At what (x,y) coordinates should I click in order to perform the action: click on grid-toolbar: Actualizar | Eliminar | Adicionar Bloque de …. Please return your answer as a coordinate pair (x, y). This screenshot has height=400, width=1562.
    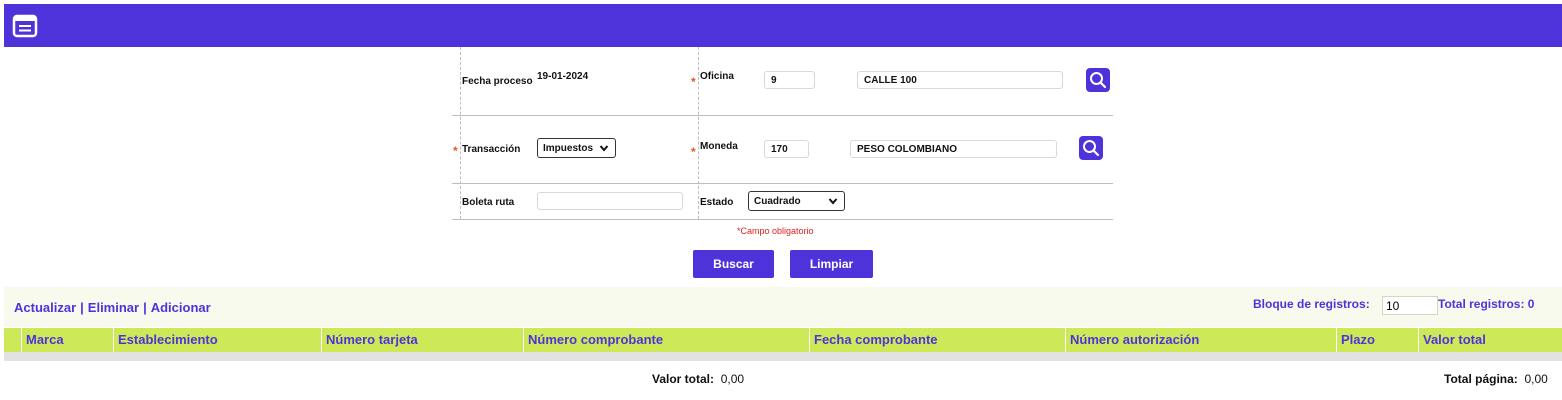
    Looking at the image, I should click on (783, 307).